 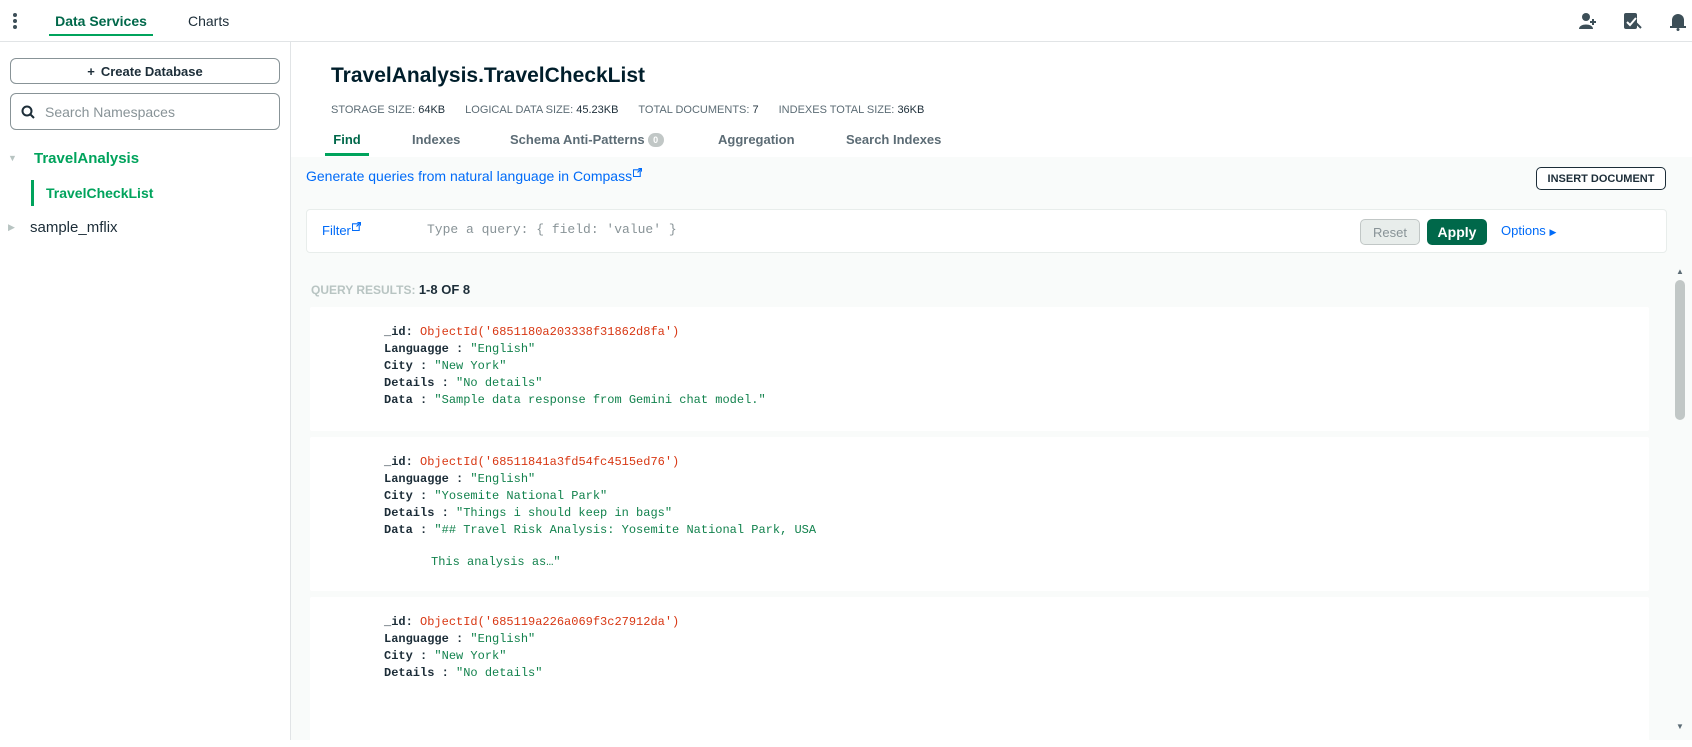 What do you see at coordinates (1588, 21) in the screenshot?
I see `invite-user-icon` at bounding box center [1588, 21].